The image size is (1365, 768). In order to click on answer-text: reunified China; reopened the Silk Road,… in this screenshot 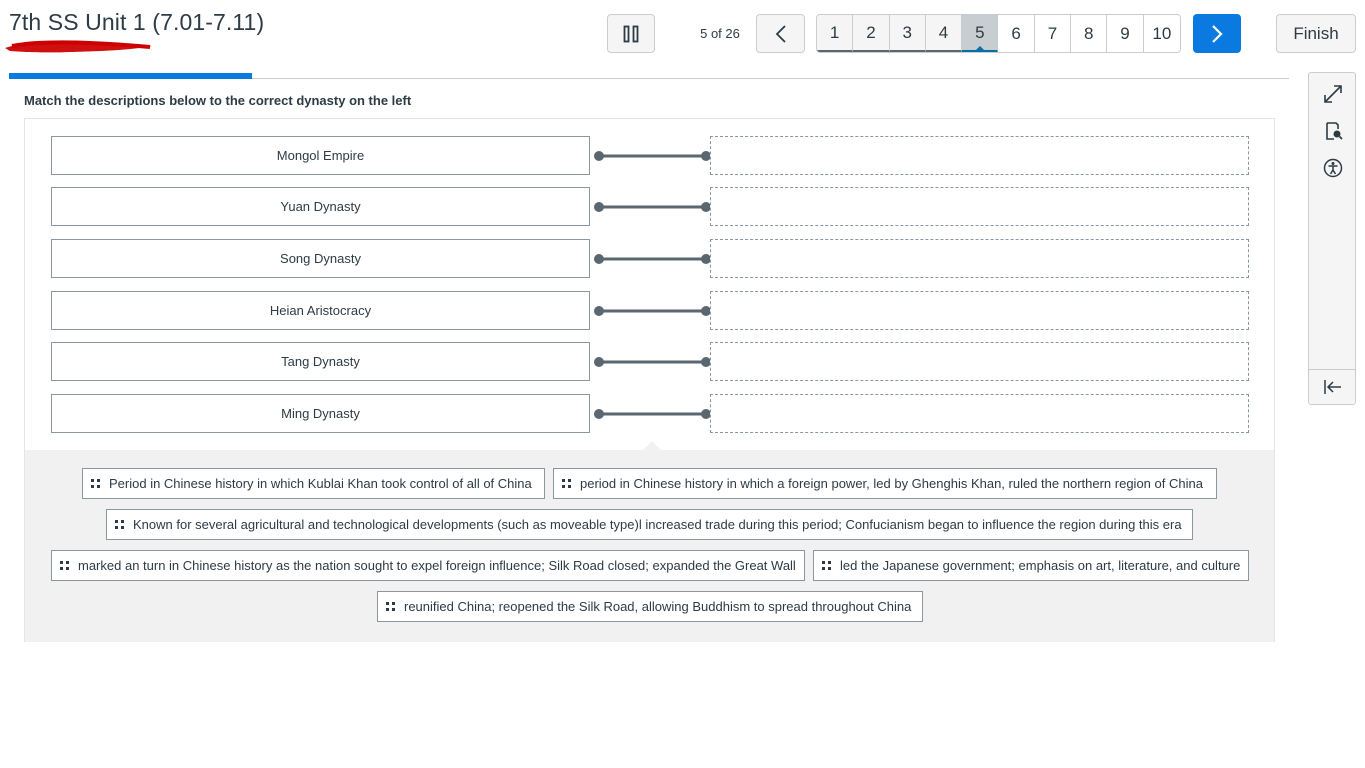, I will do `click(658, 606)`.